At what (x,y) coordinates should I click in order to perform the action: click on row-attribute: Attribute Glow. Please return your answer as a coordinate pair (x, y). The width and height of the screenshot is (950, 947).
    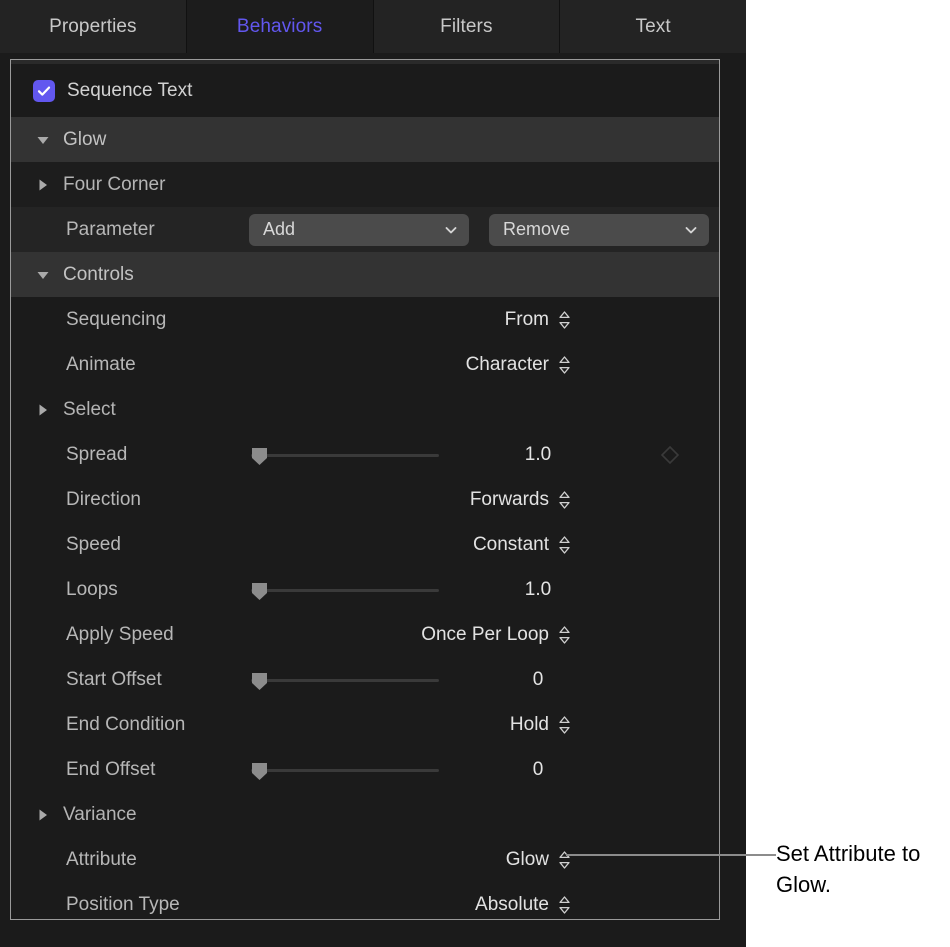
    Looking at the image, I should click on (365, 859).